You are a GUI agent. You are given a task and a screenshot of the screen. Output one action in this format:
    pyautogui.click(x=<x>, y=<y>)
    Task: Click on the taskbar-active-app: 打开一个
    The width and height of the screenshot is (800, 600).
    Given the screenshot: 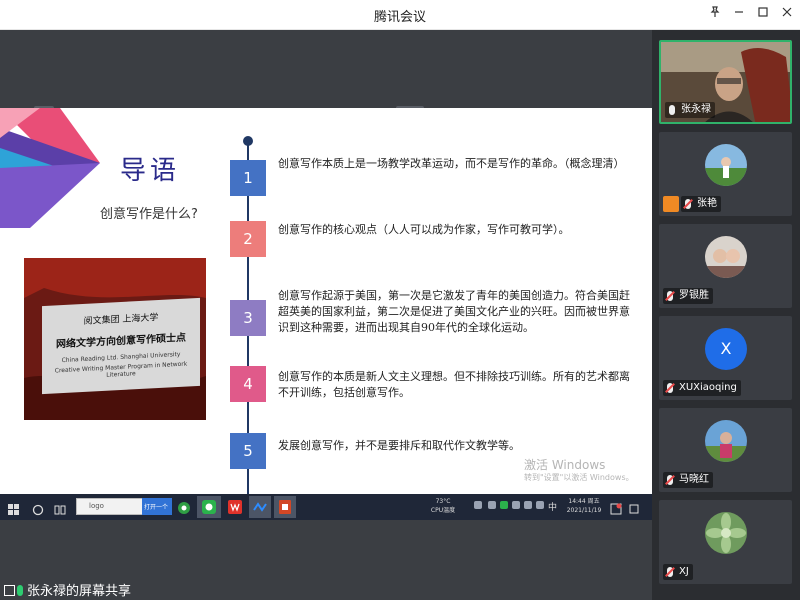 What is the action you would take?
    pyautogui.click(x=157, y=506)
    